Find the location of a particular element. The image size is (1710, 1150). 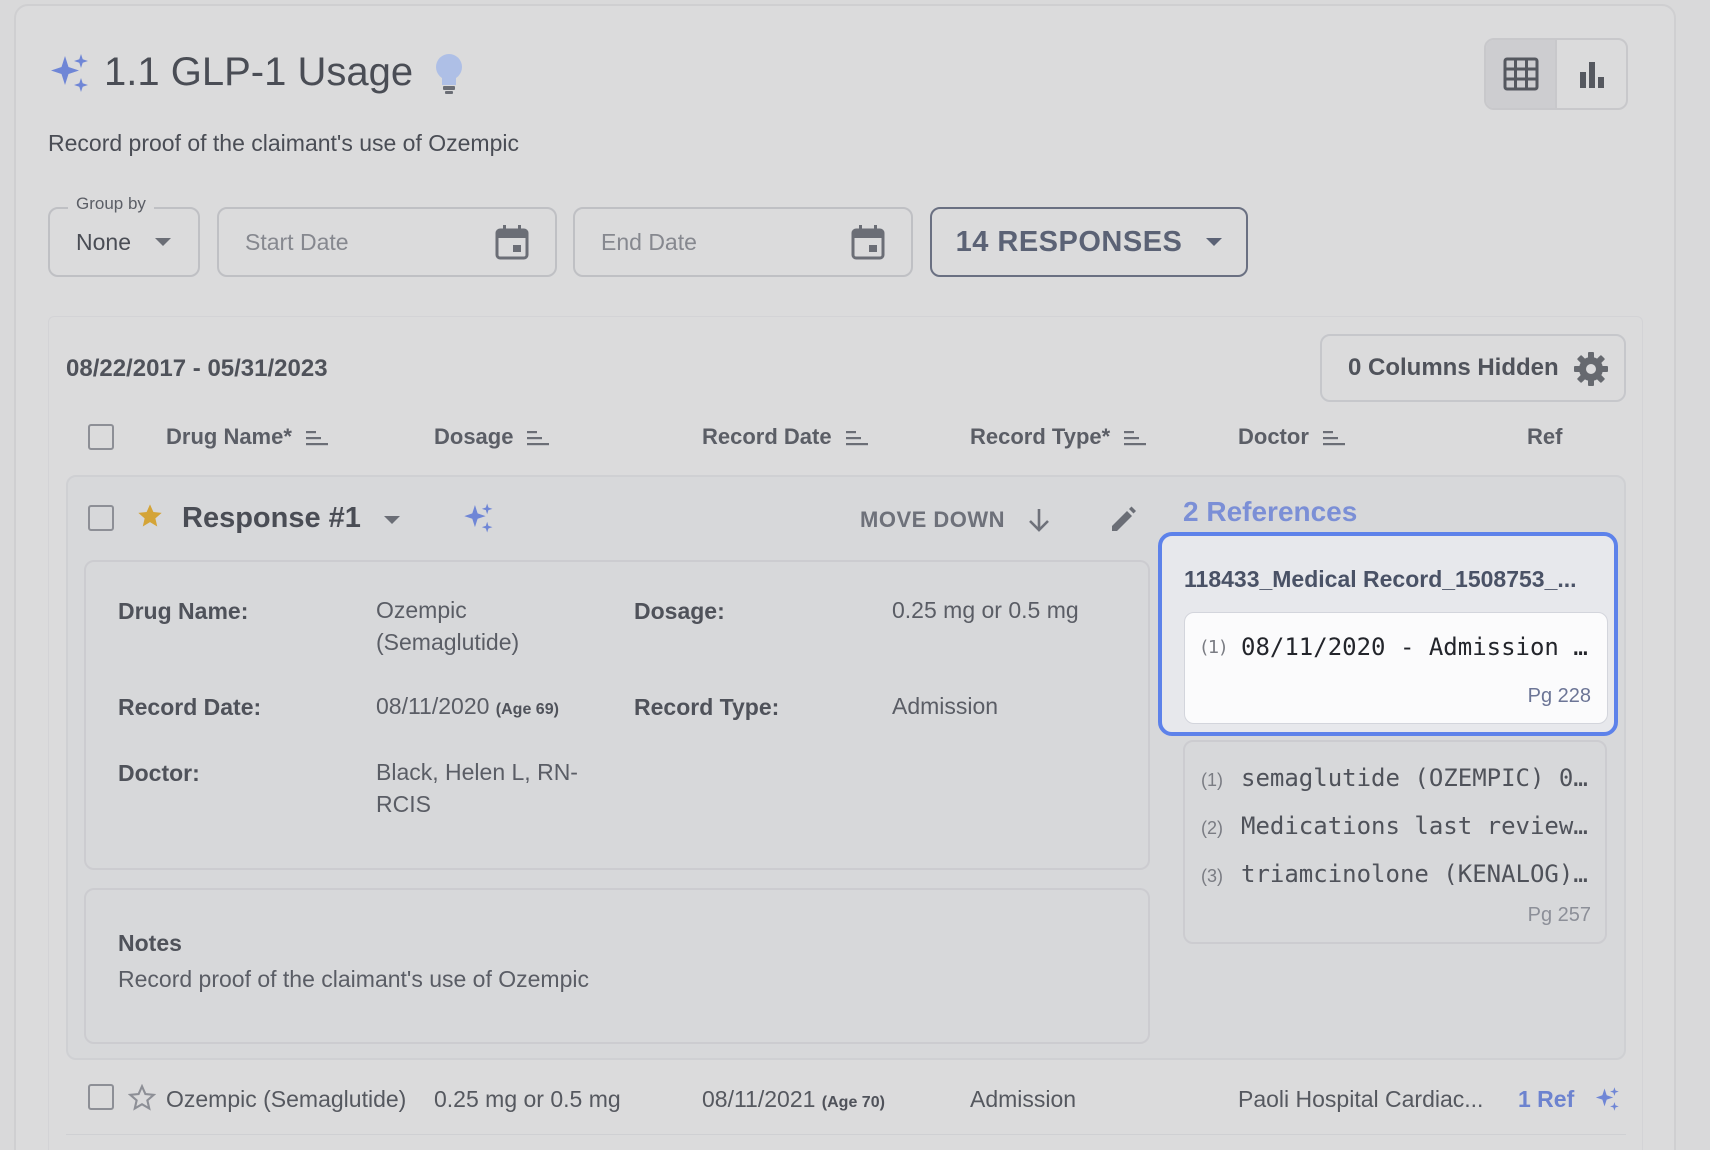

references-title: 2 References is located at coordinates (1270, 512).